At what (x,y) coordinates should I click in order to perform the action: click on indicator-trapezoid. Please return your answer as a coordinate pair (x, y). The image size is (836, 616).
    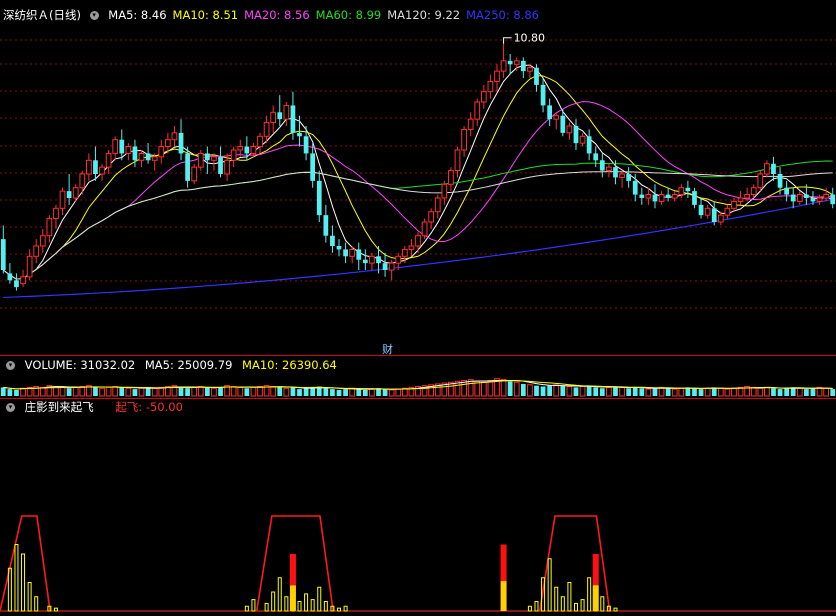
    Looking at the image, I should click on (574, 563).